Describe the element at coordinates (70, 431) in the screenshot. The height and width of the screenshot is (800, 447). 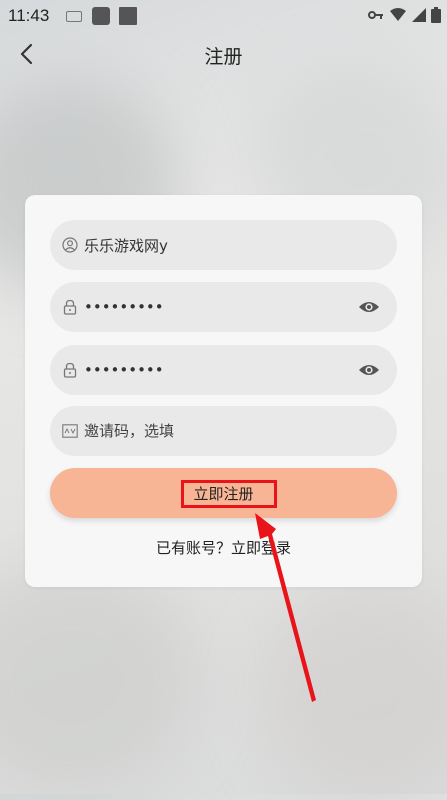
I see `captcha-icon` at that location.